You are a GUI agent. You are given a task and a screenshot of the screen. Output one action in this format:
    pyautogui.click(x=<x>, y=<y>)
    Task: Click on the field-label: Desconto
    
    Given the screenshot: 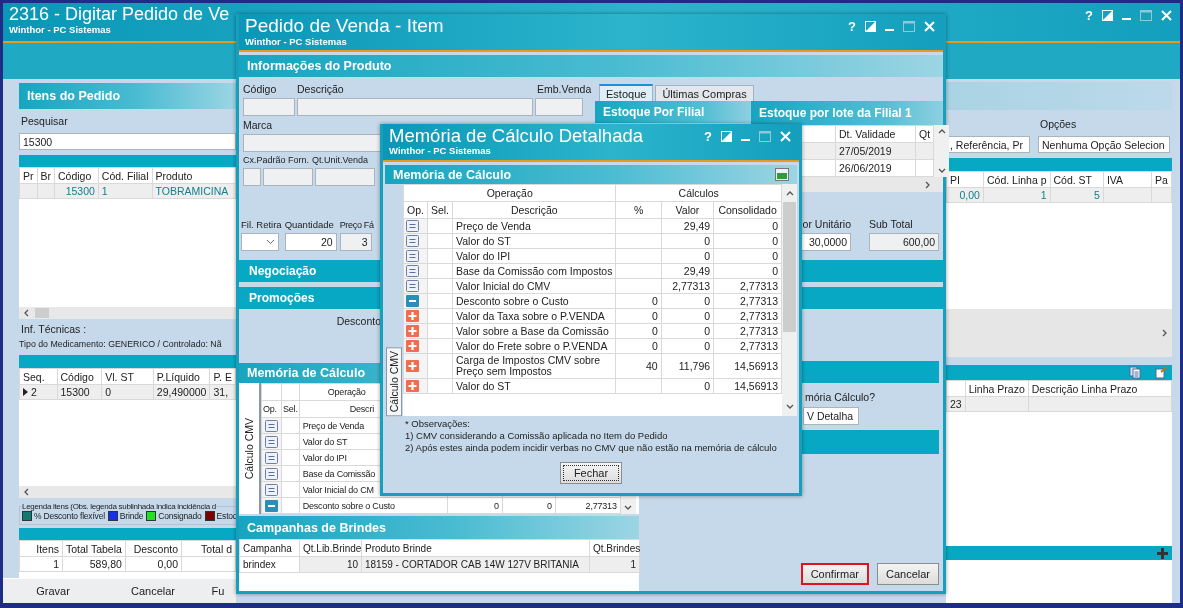 What is the action you would take?
    pyautogui.click(x=358, y=321)
    